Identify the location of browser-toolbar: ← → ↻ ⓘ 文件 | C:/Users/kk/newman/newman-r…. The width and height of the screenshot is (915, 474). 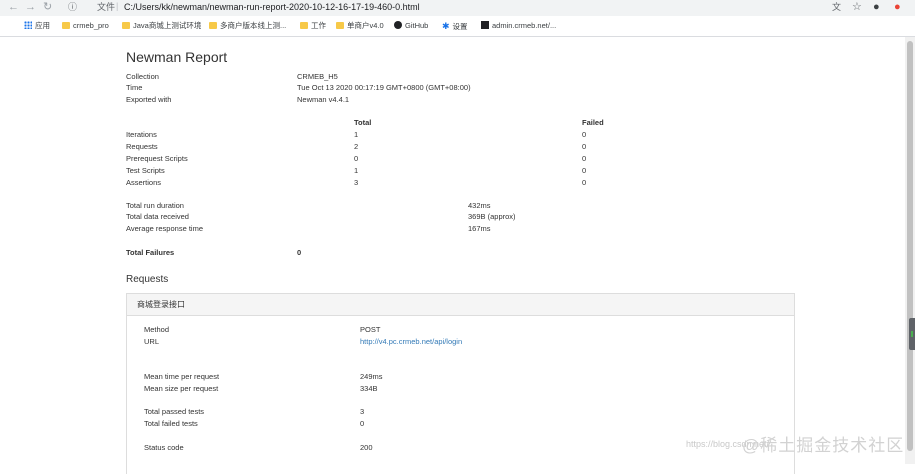
(457, 8).